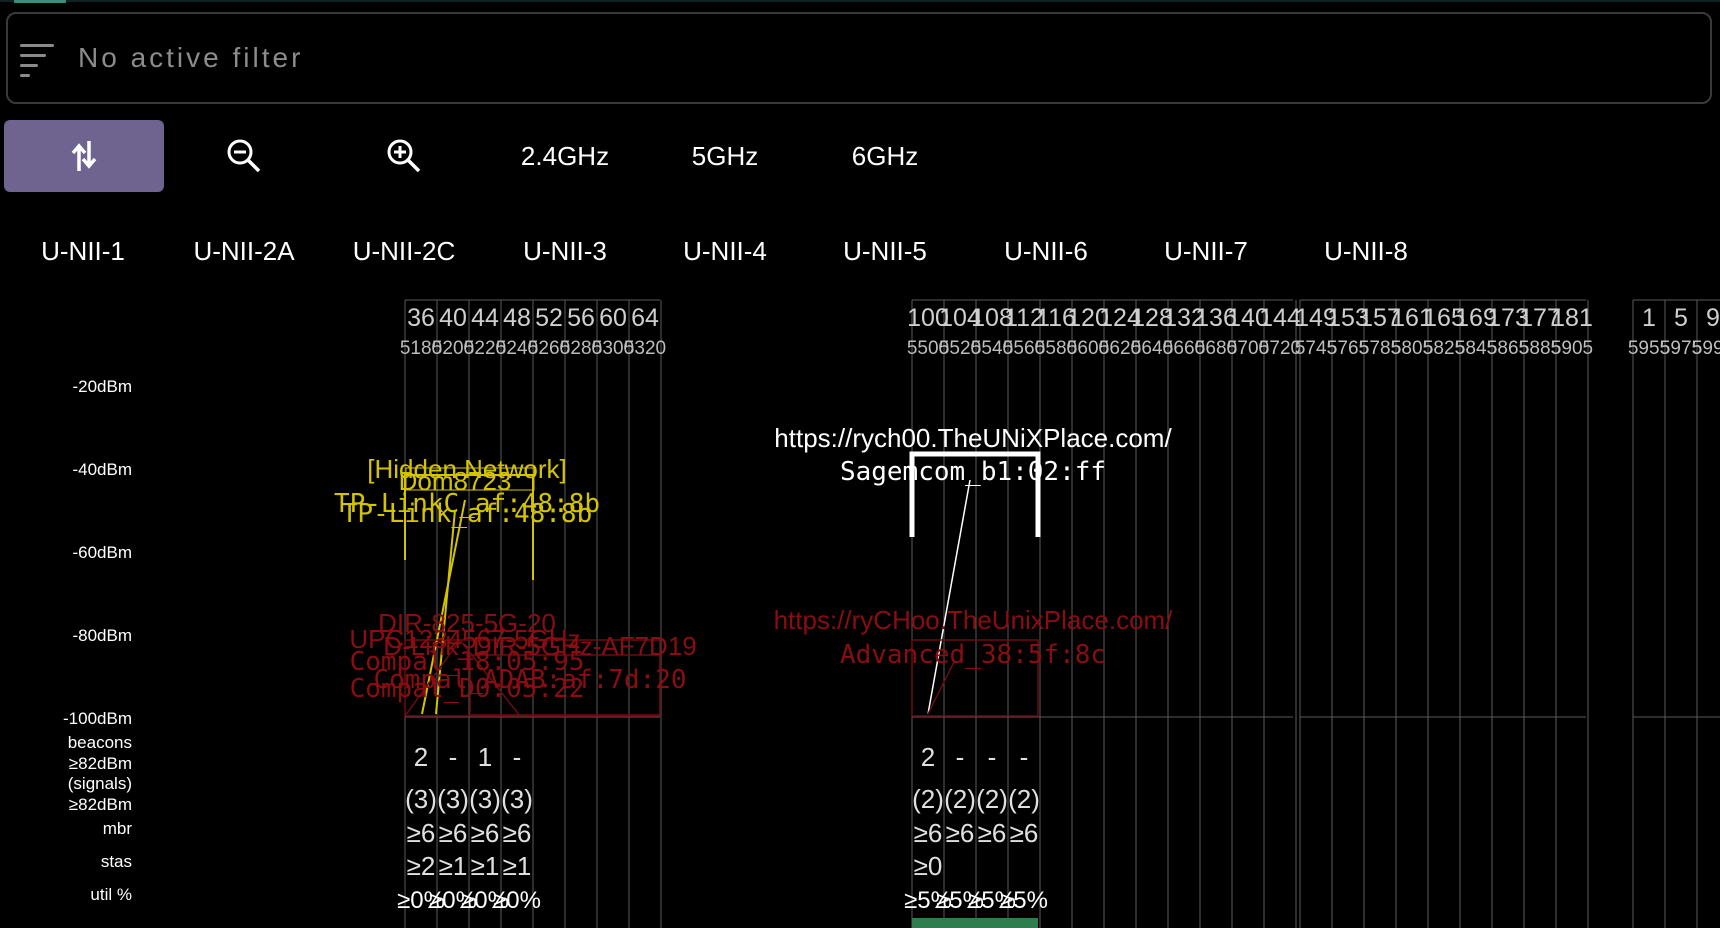 The image size is (1720, 928). I want to click on stat-stas: ≥0, so click(928, 866).